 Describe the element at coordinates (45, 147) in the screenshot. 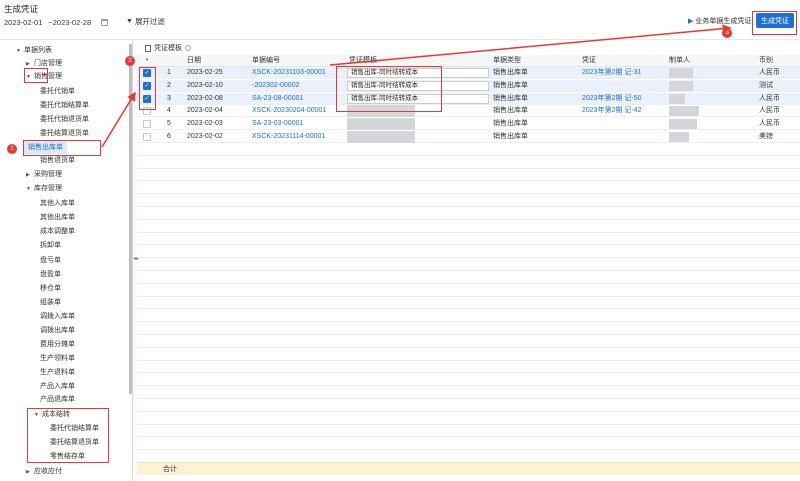

I see `sidebar-item-sales-outbound: 销售出库单` at that location.